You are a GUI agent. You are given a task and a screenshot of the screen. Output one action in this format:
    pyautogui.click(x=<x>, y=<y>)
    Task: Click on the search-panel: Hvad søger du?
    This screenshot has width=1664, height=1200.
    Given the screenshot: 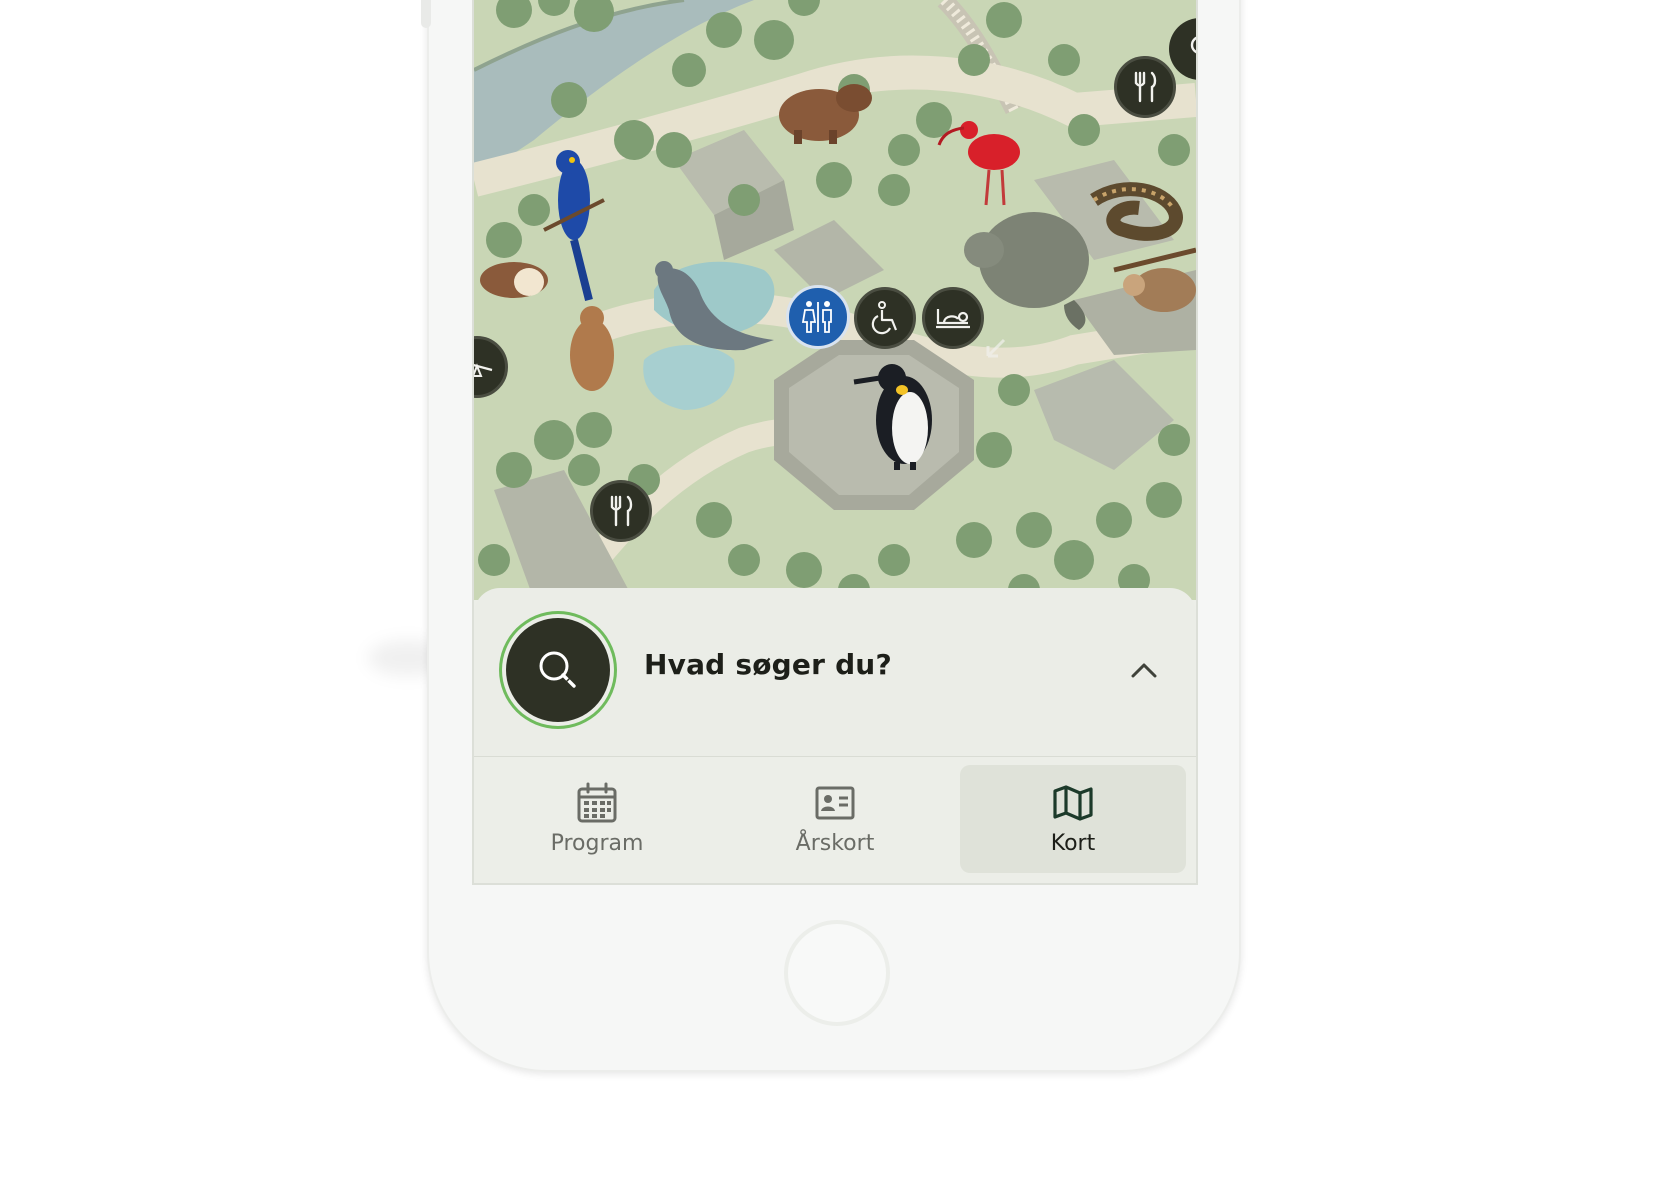 What is the action you would take?
    pyautogui.click(x=835, y=673)
    